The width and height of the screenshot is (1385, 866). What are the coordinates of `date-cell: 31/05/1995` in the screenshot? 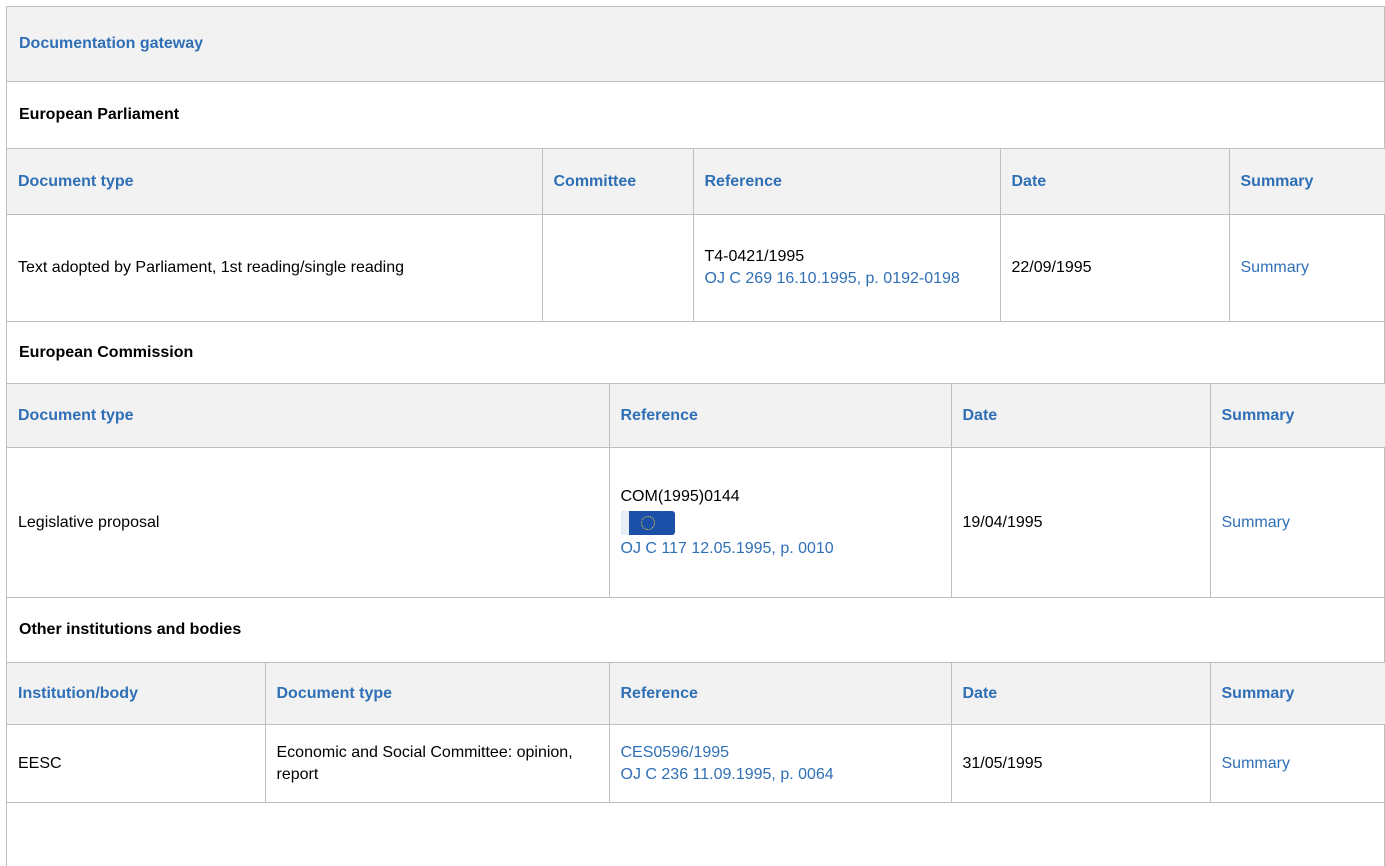 It's located at (1080, 763).